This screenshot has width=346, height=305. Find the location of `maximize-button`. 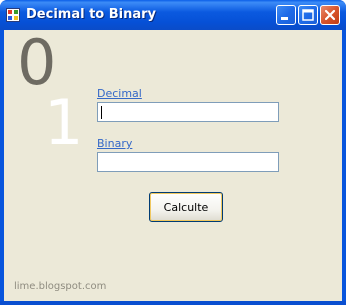

maximize-button is located at coordinates (308, 15).